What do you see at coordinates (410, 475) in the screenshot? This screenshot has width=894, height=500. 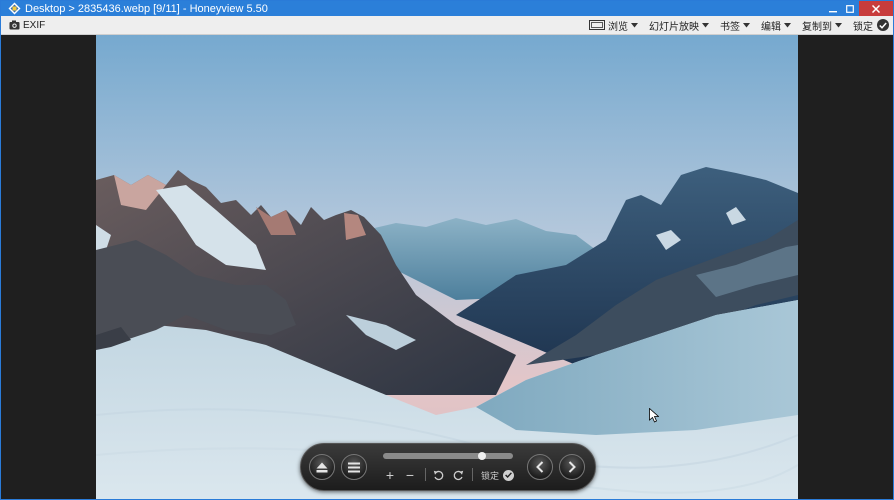 I see `zoom-out-button: −` at bounding box center [410, 475].